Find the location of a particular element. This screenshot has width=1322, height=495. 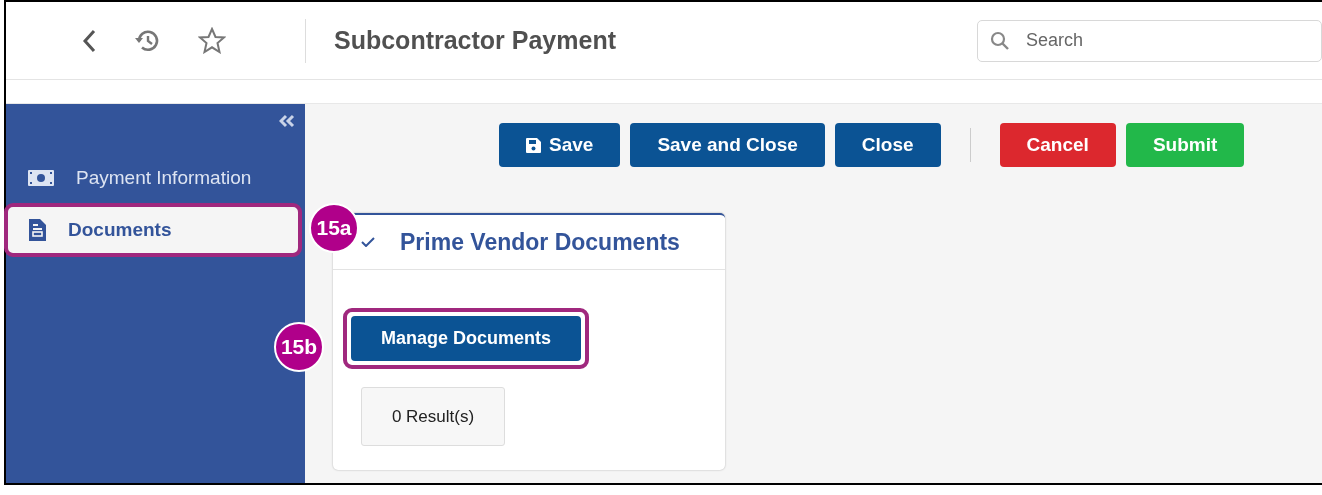

star-icon is located at coordinates (212, 40).